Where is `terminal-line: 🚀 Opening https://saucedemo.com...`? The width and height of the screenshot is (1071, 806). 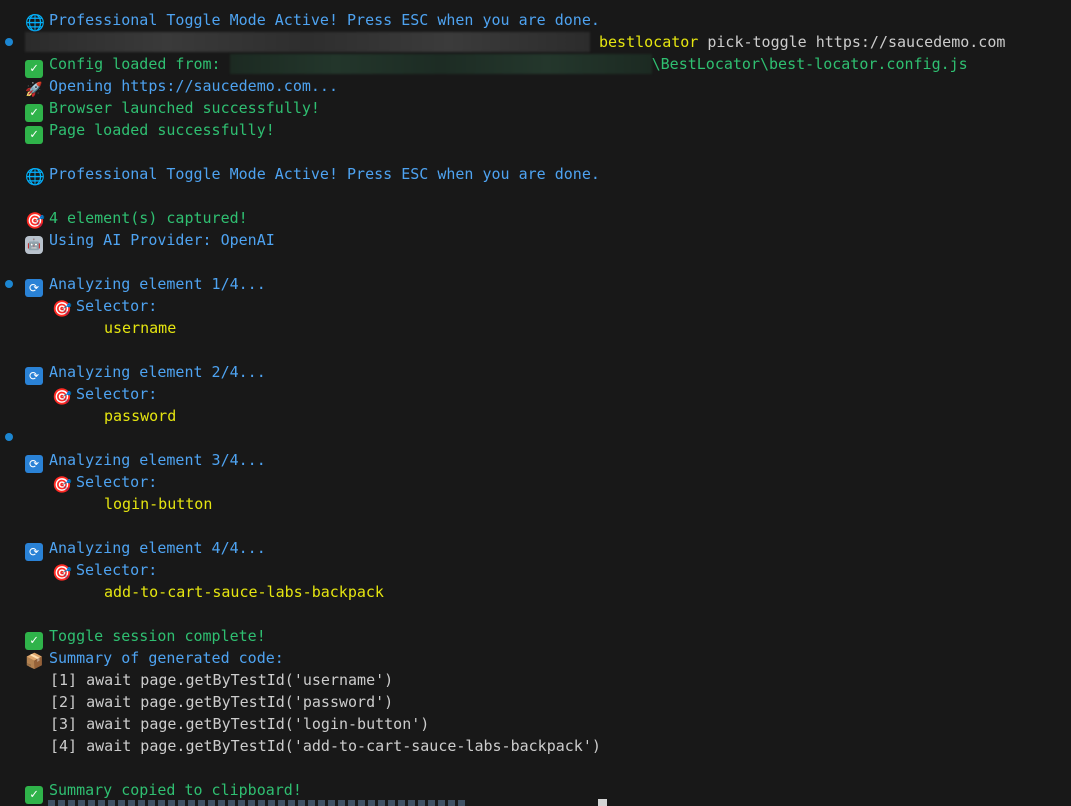
terminal-line: 🚀 Opening https://saucedemo.com... is located at coordinates (181, 87).